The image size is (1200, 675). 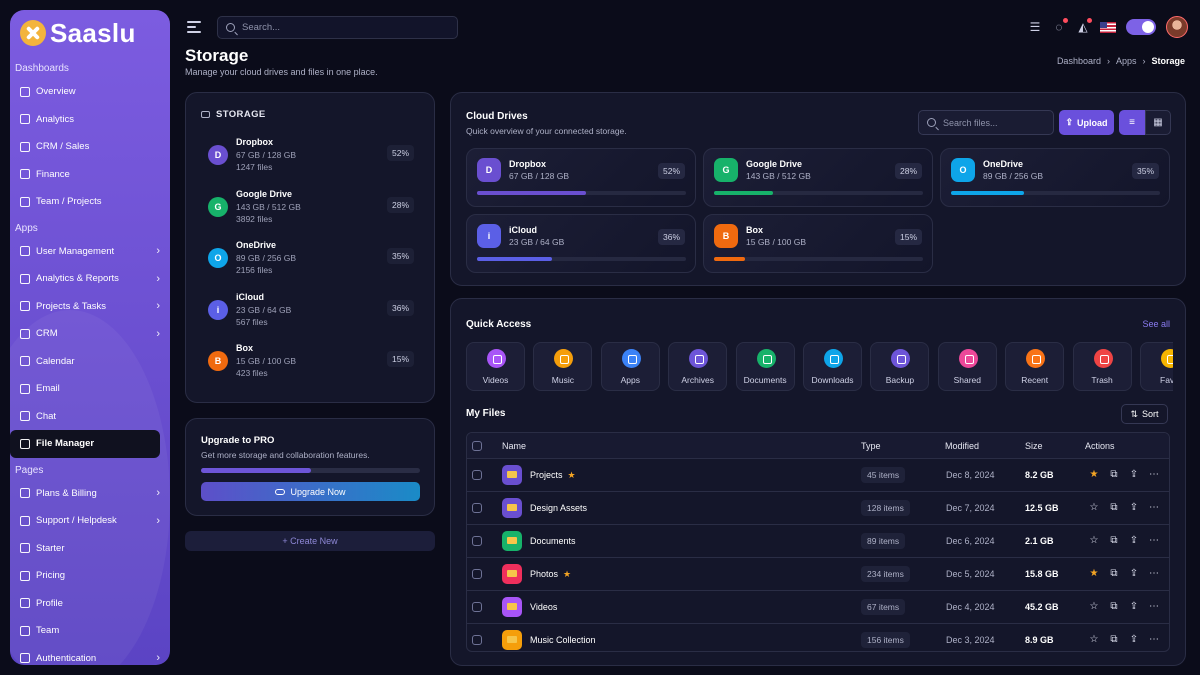 I want to click on grid-view-button: ▦, so click(x=1158, y=122).